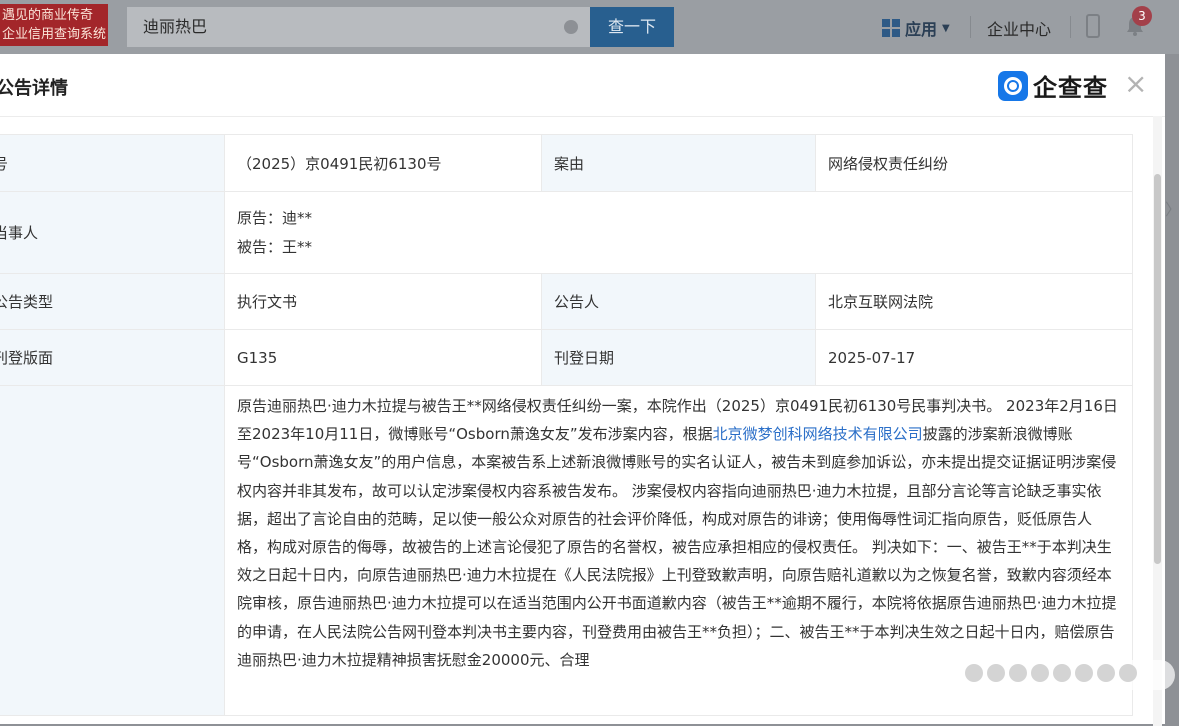 This screenshot has height=726, width=1179. What do you see at coordinates (1051, 673) in the screenshot?
I see `watermark-avatars` at bounding box center [1051, 673].